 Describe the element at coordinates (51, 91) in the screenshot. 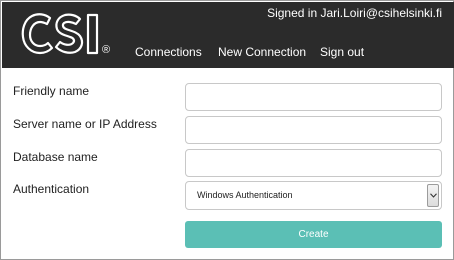

I see `friendly-name-label: Friendly name` at that location.